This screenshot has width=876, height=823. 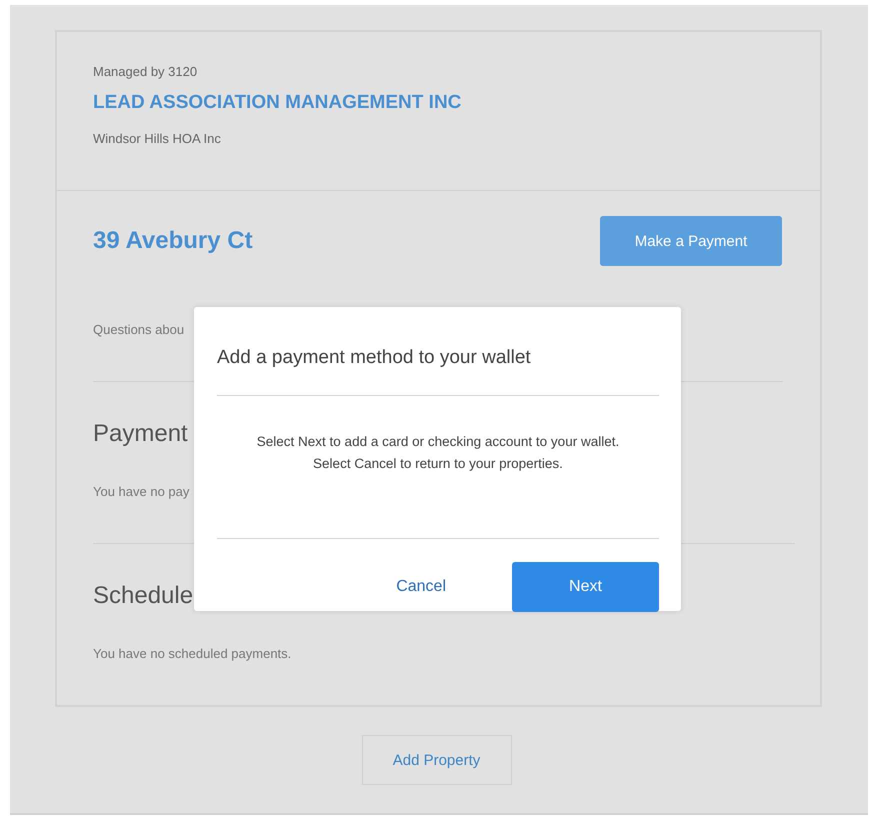 I want to click on next-button: Next, so click(x=585, y=587).